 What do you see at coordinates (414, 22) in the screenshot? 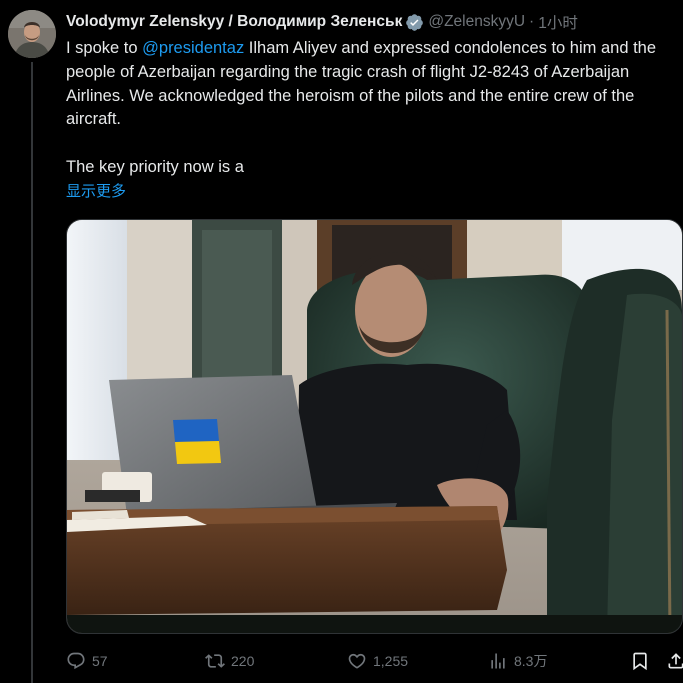
I see `verified-badge-icon` at bounding box center [414, 22].